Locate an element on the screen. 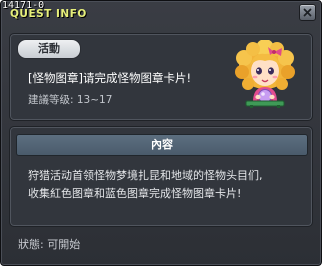 The image size is (322, 266). close-button is located at coordinates (307, 12).